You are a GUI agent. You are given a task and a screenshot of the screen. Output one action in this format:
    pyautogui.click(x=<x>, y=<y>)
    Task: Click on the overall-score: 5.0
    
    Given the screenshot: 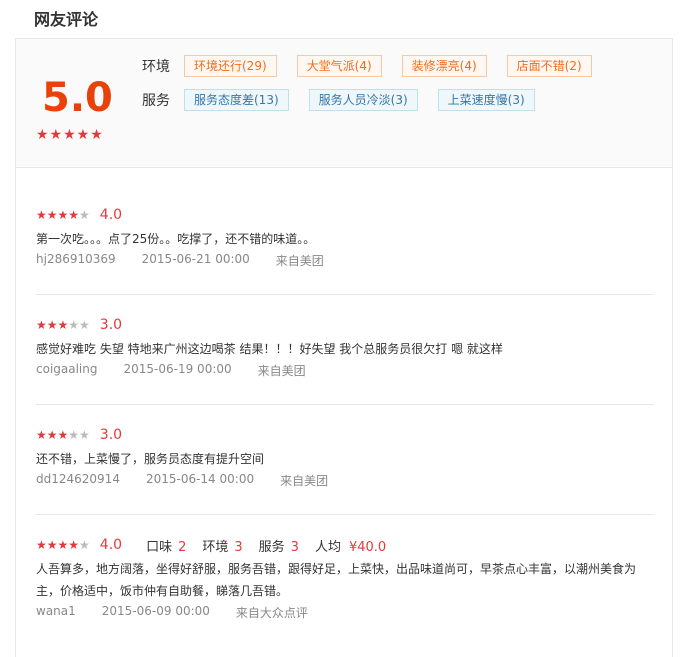 What is the action you would take?
    pyautogui.click(x=77, y=98)
    